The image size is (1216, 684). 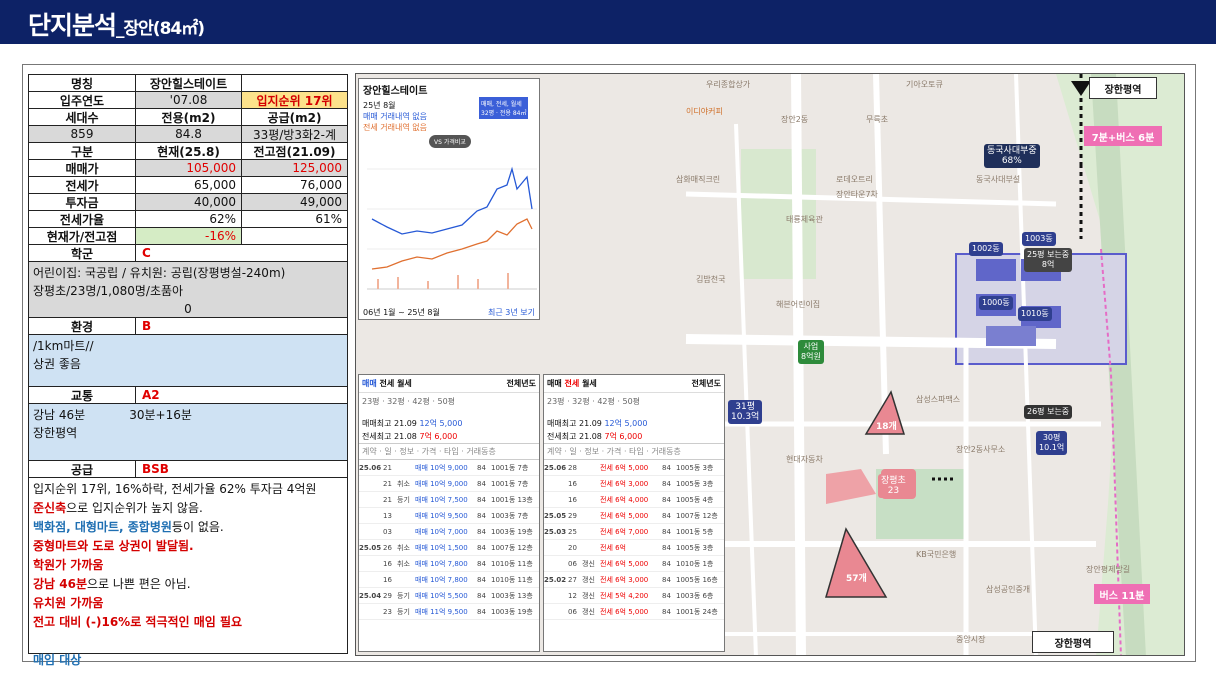 I want to click on exclusive-value: 84.8, so click(x=189, y=134).